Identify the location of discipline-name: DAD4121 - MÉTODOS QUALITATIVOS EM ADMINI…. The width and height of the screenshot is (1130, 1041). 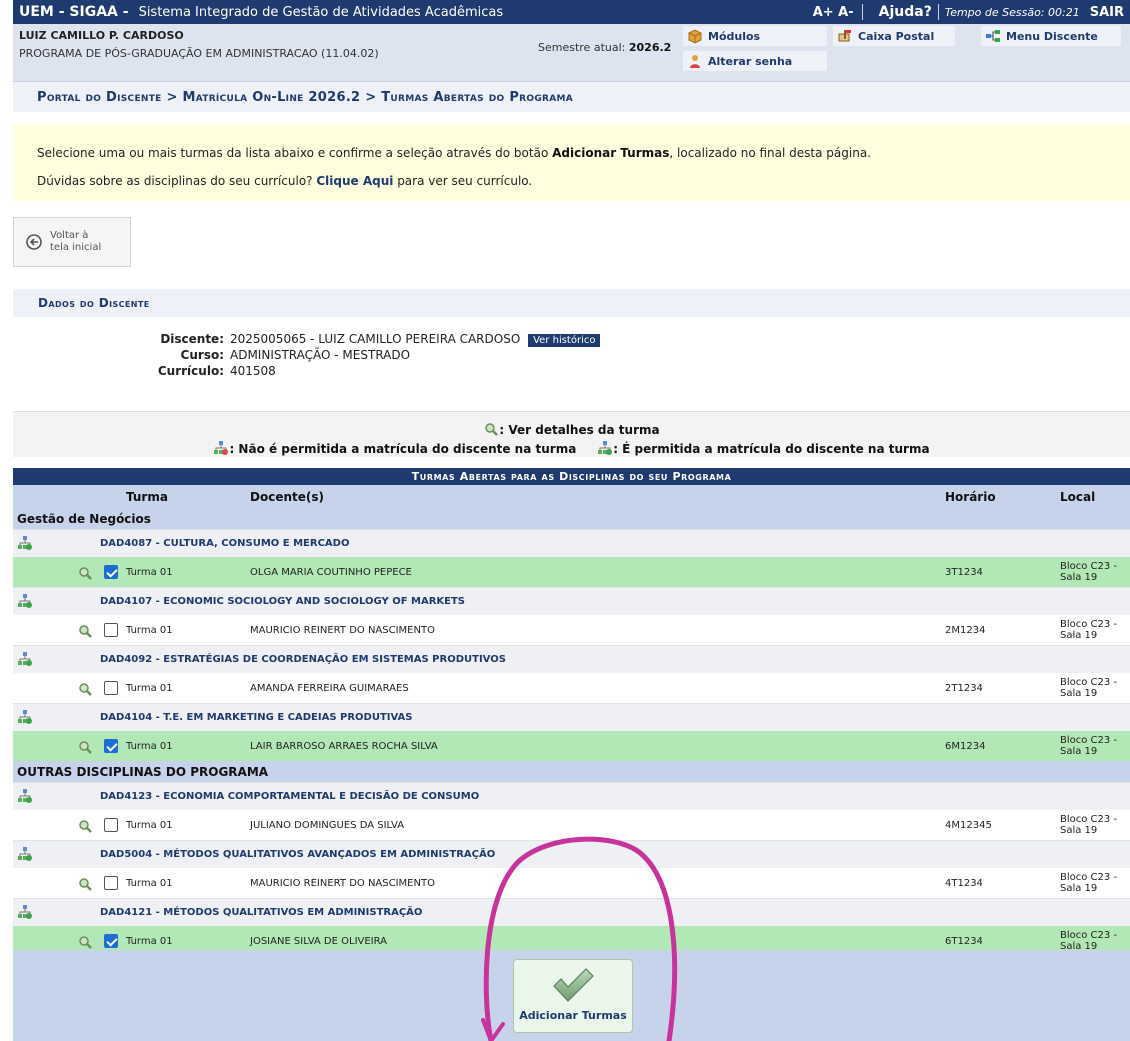
(261, 912).